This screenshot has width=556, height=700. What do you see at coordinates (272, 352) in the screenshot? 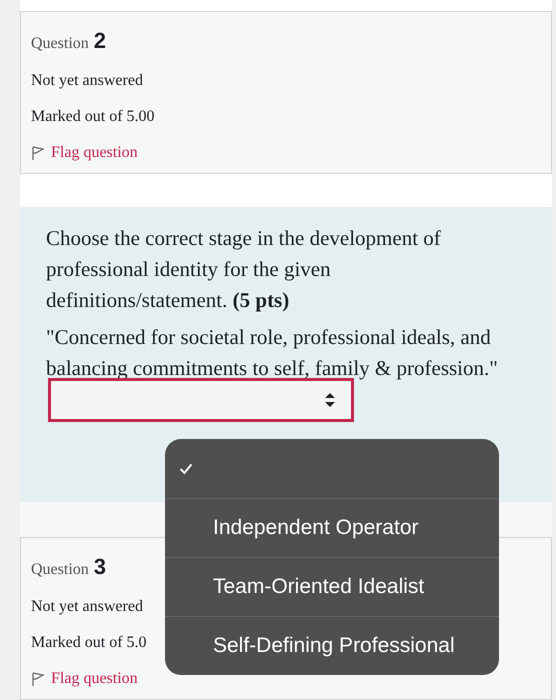
I see `question-statement: "Concerned for societal role, professional ideals, and balancing commitments to self, family & profession."` at bounding box center [272, 352].